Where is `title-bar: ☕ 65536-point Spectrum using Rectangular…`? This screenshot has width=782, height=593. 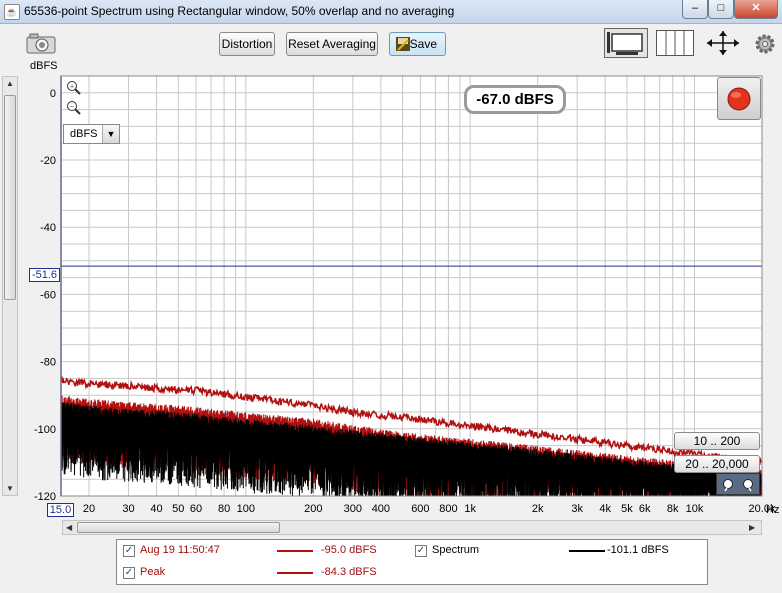
title-bar: ☕ 65536-point Spectrum using Rectangular… is located at coordinates (391, 12).